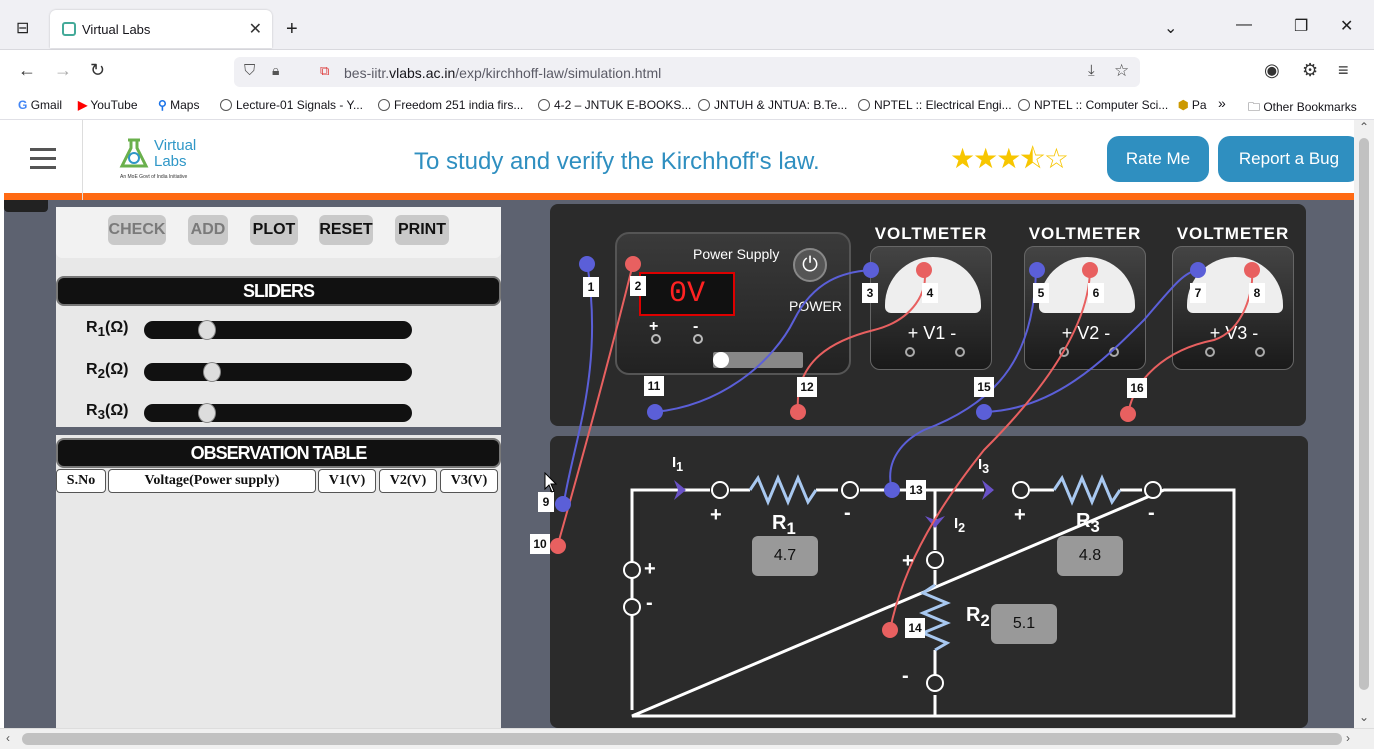  Describe the element at coordinates (551, 482) in the screenshot. I see `mouse-cursor-icon` at that location.